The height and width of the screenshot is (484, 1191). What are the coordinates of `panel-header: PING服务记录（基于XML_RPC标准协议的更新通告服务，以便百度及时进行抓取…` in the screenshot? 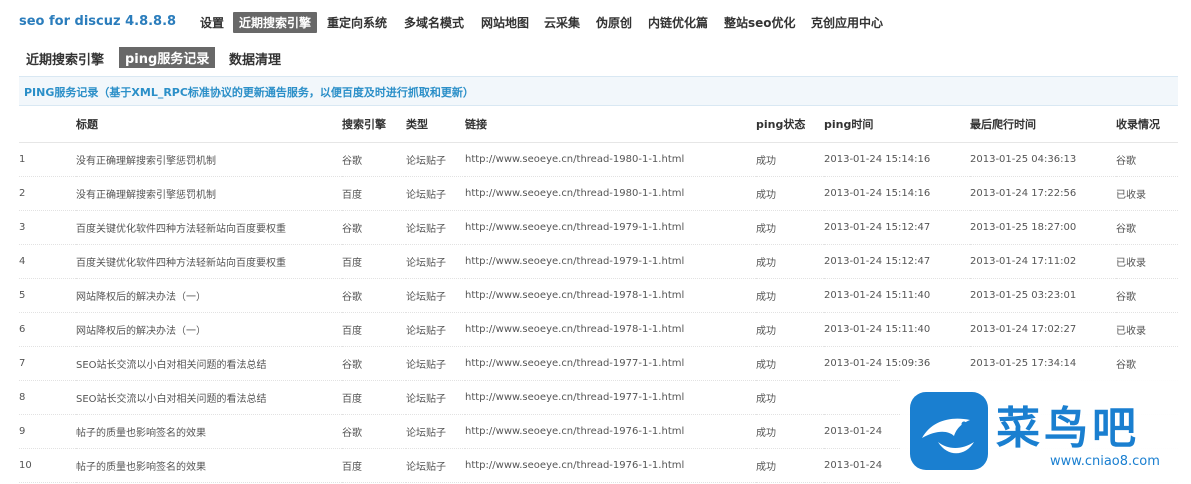 It's located at (598, 91).